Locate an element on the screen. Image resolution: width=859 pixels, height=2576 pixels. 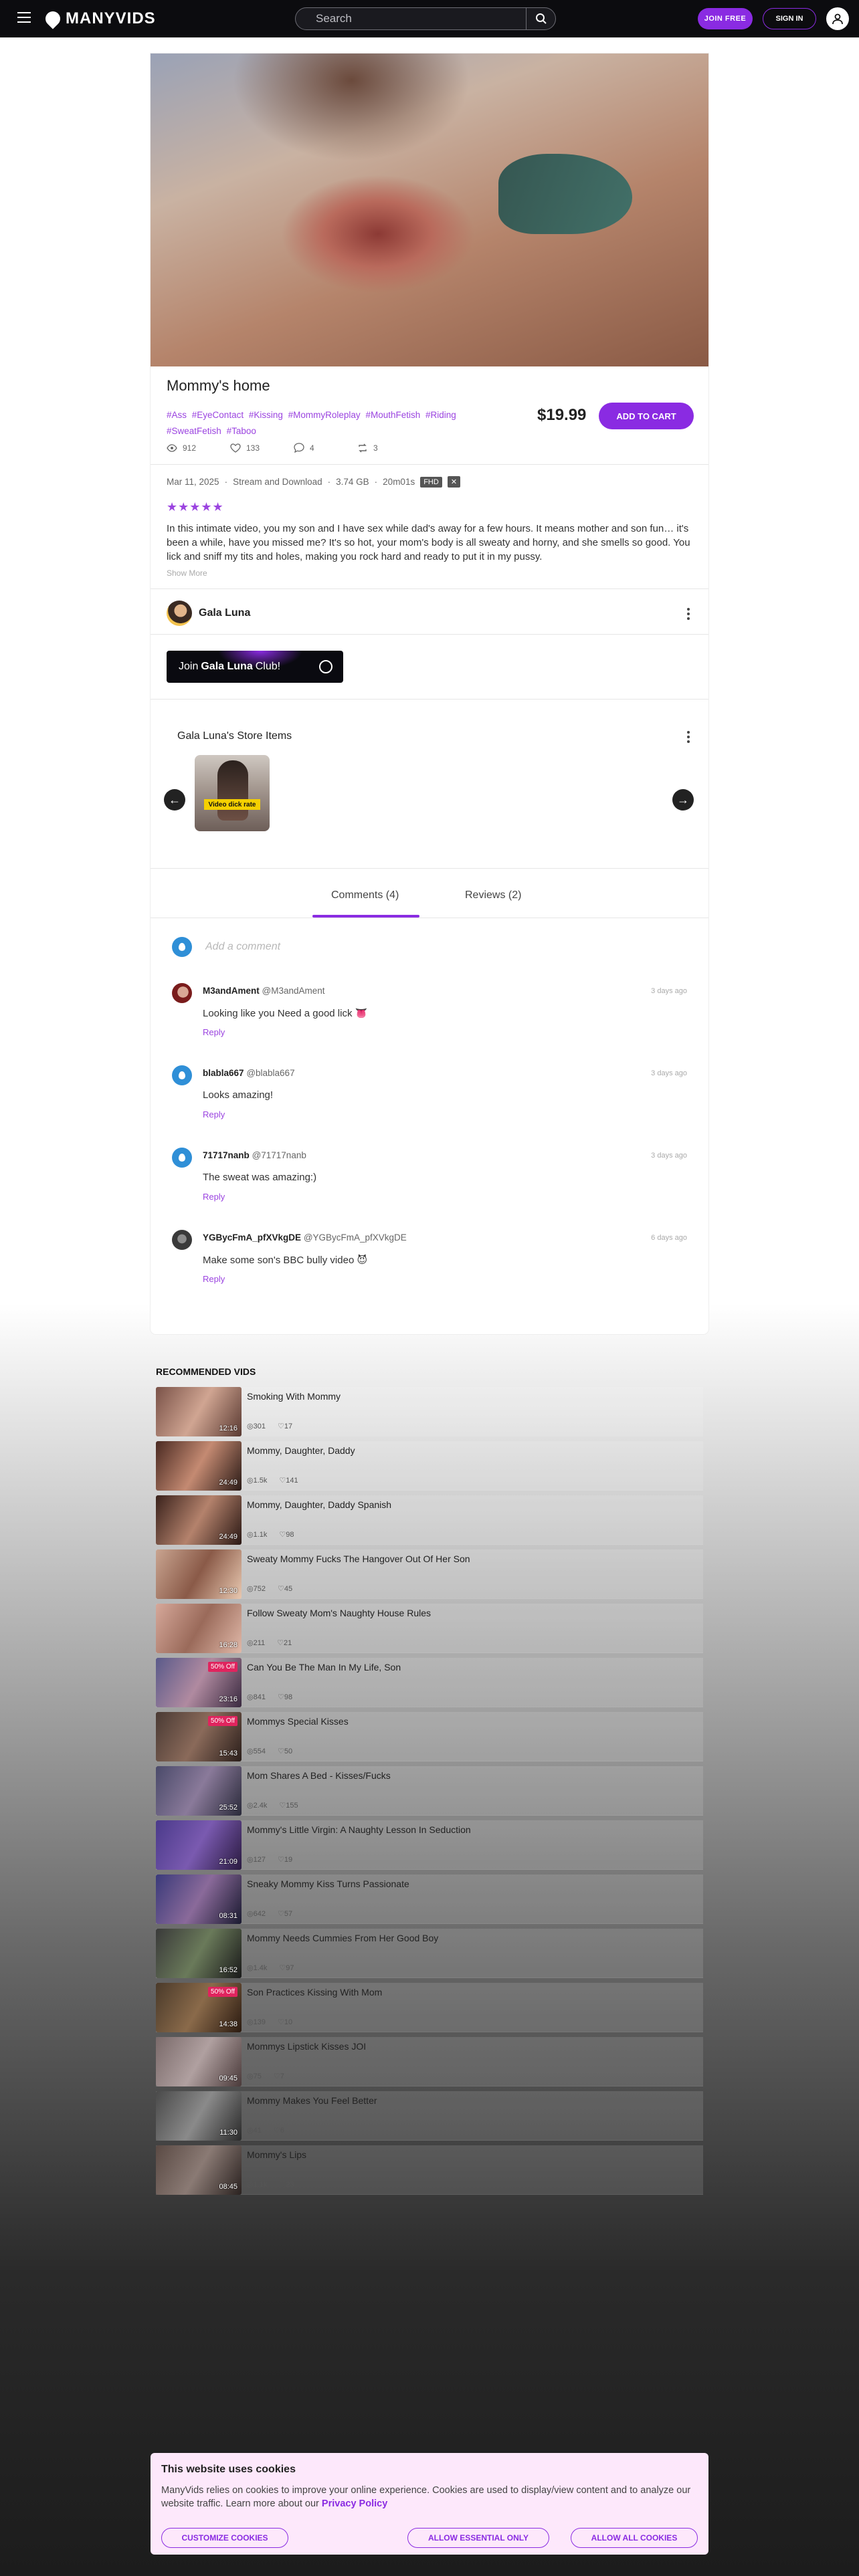
logo: MANYVIDS is located at coordinates (99, 18).